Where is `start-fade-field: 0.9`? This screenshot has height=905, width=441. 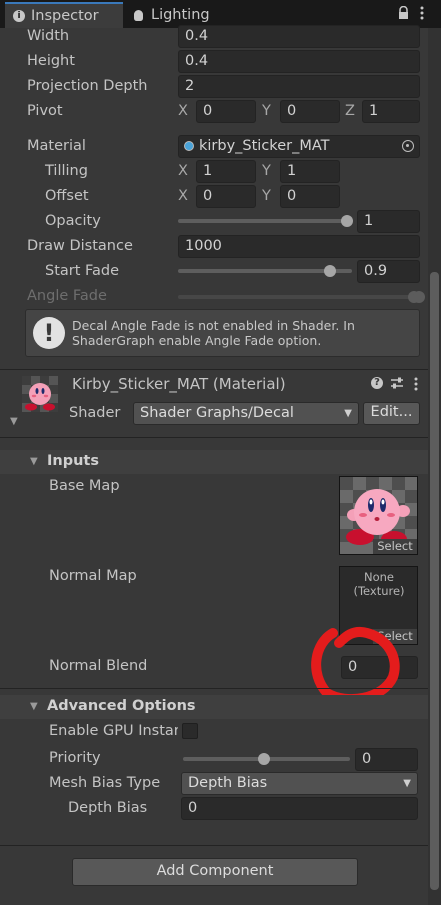
start-fade-field: 0.9 is located at coordinates (388, 271).